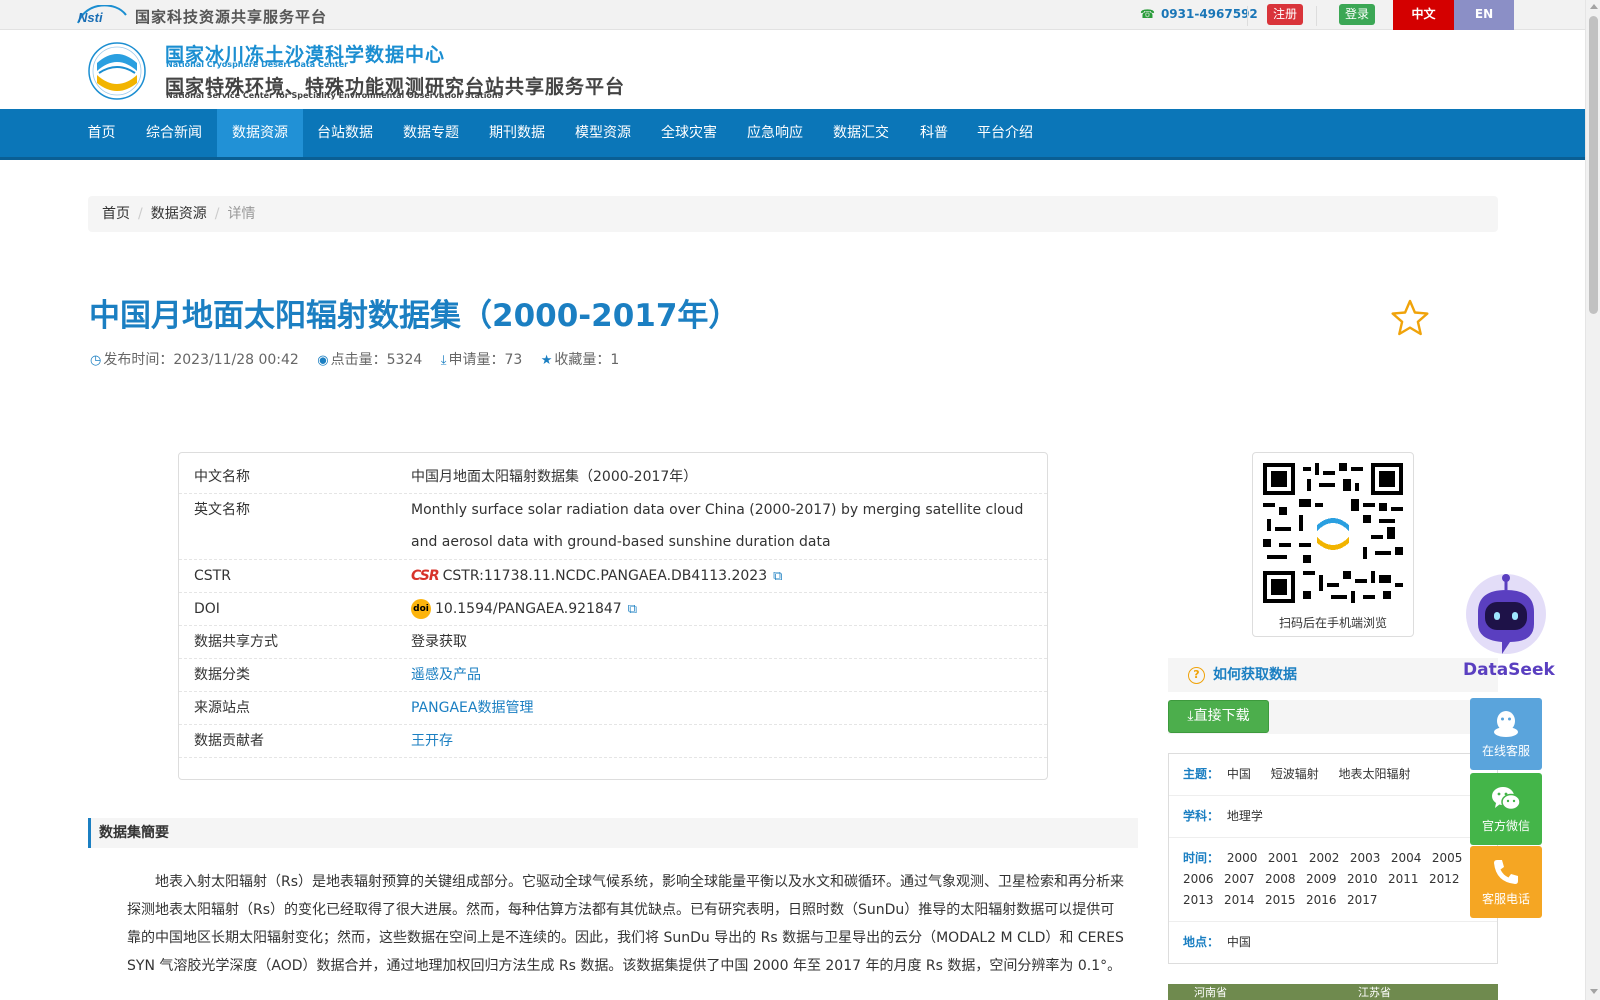 The width and height of the screenshot is (1600, 1000). Describe the element at coordinates (689, 133) in the screenshot. I see `nav-item-global-disasters: 全球灾害` at that location.